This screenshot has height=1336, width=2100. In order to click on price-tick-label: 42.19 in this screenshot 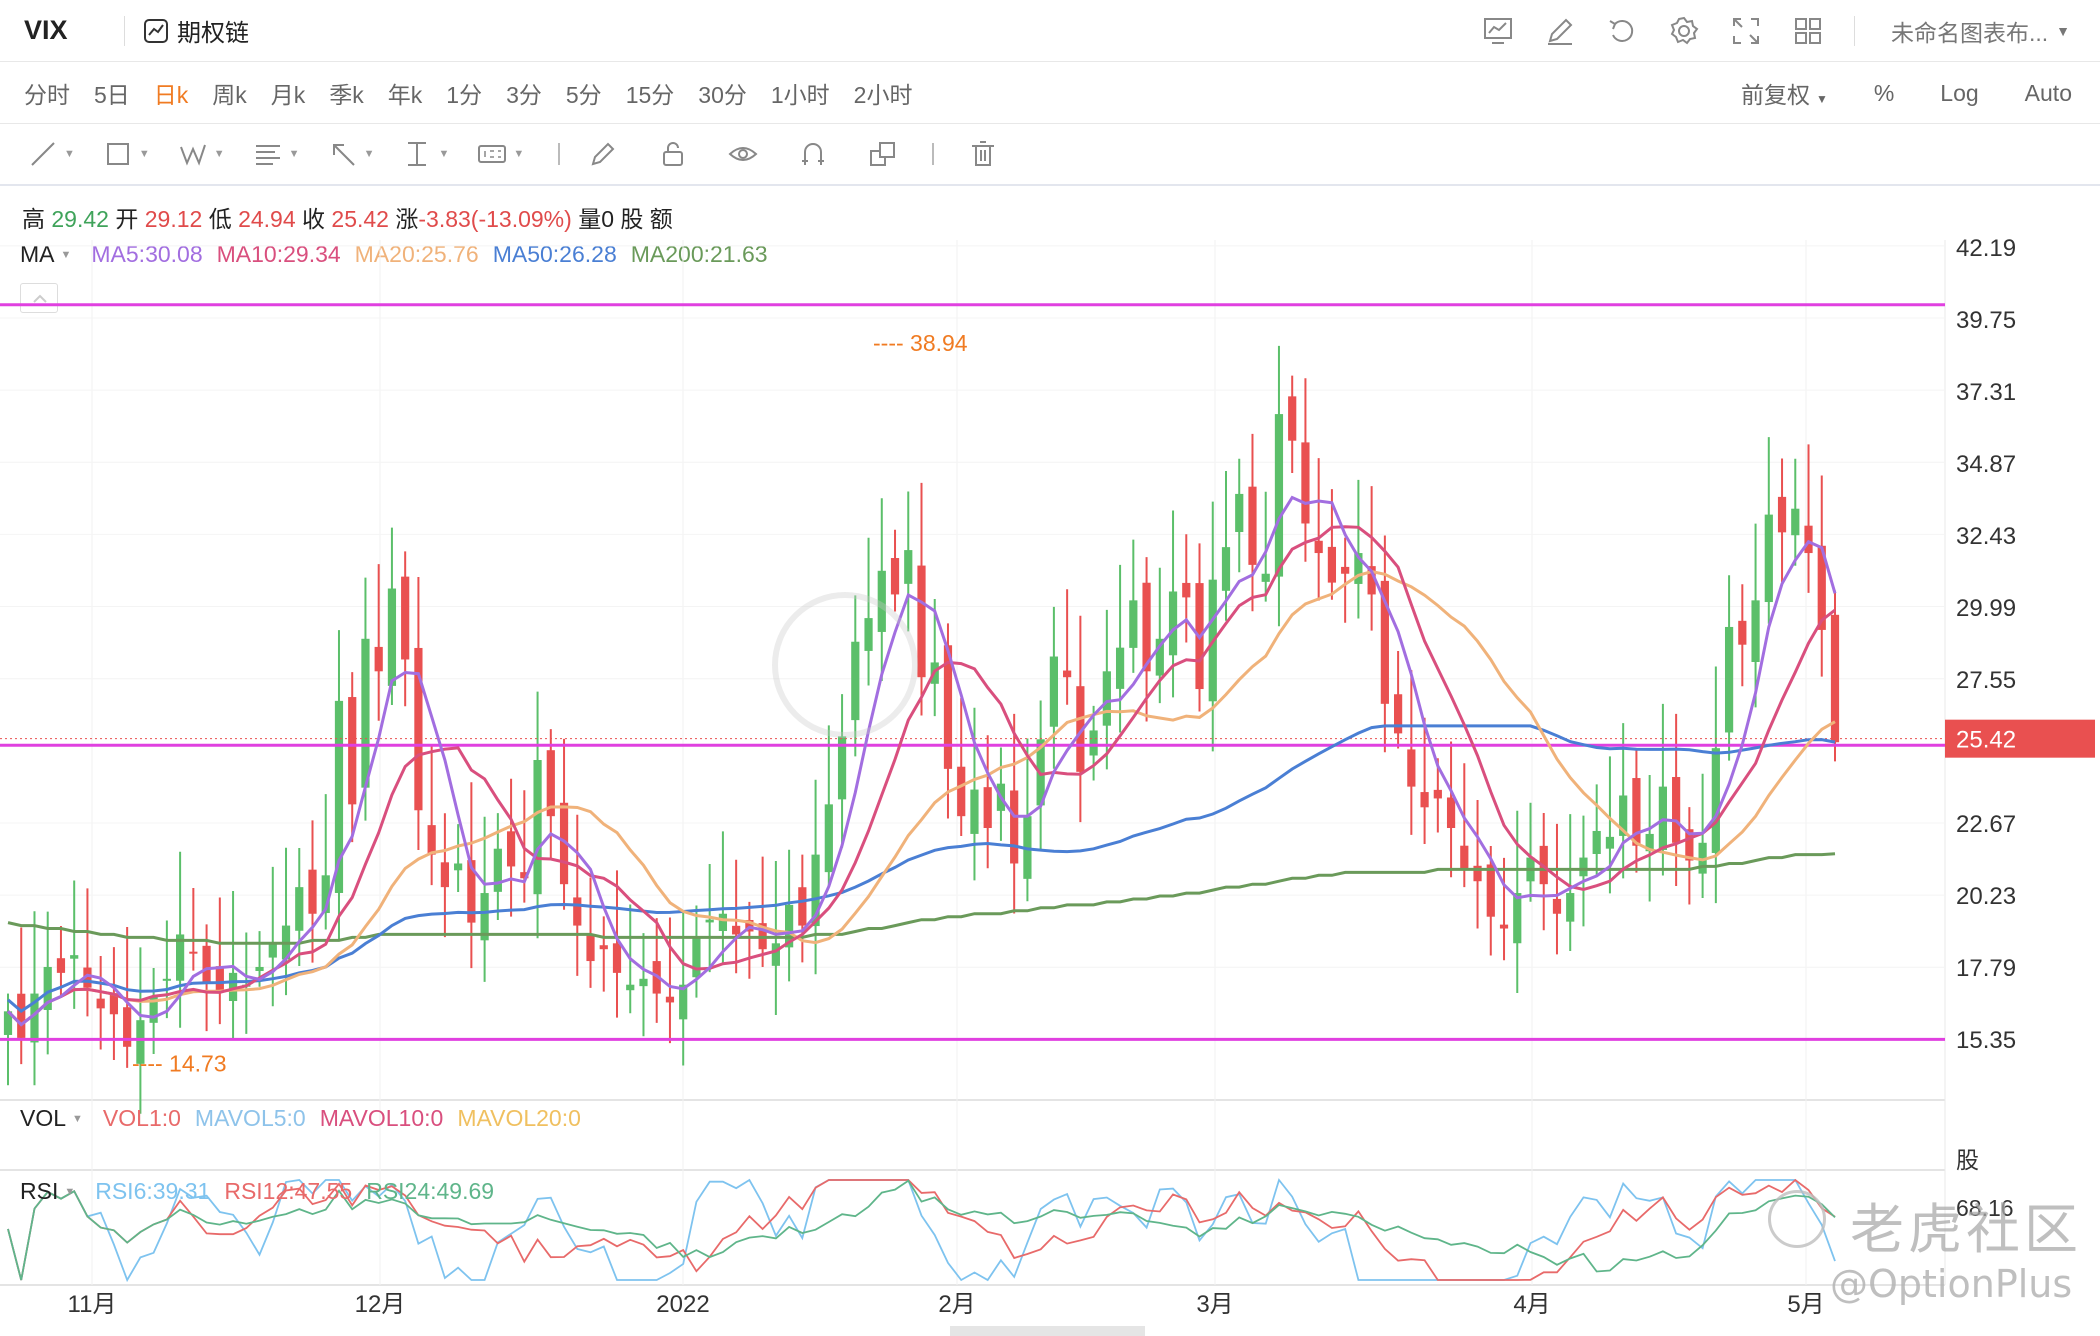, I will do `click(1986, 248)`.